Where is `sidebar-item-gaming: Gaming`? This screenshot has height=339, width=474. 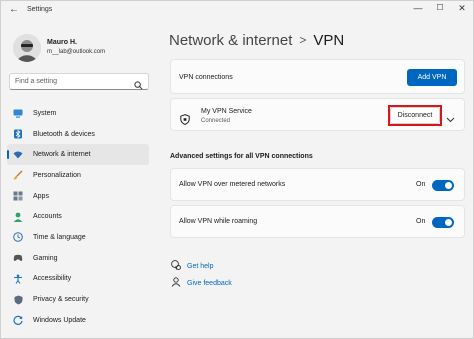 sidebar-item-gaming: Gaming is located at coordinates (78, 258).